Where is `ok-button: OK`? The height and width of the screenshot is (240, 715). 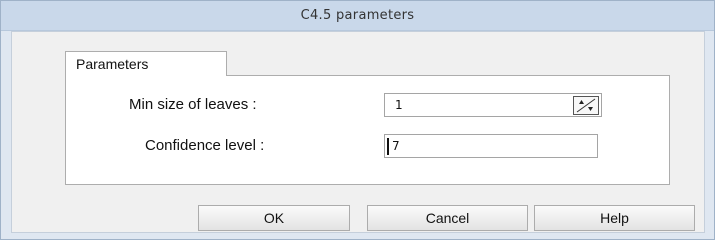
ok-button: OK is located at coordinates (274, 218).